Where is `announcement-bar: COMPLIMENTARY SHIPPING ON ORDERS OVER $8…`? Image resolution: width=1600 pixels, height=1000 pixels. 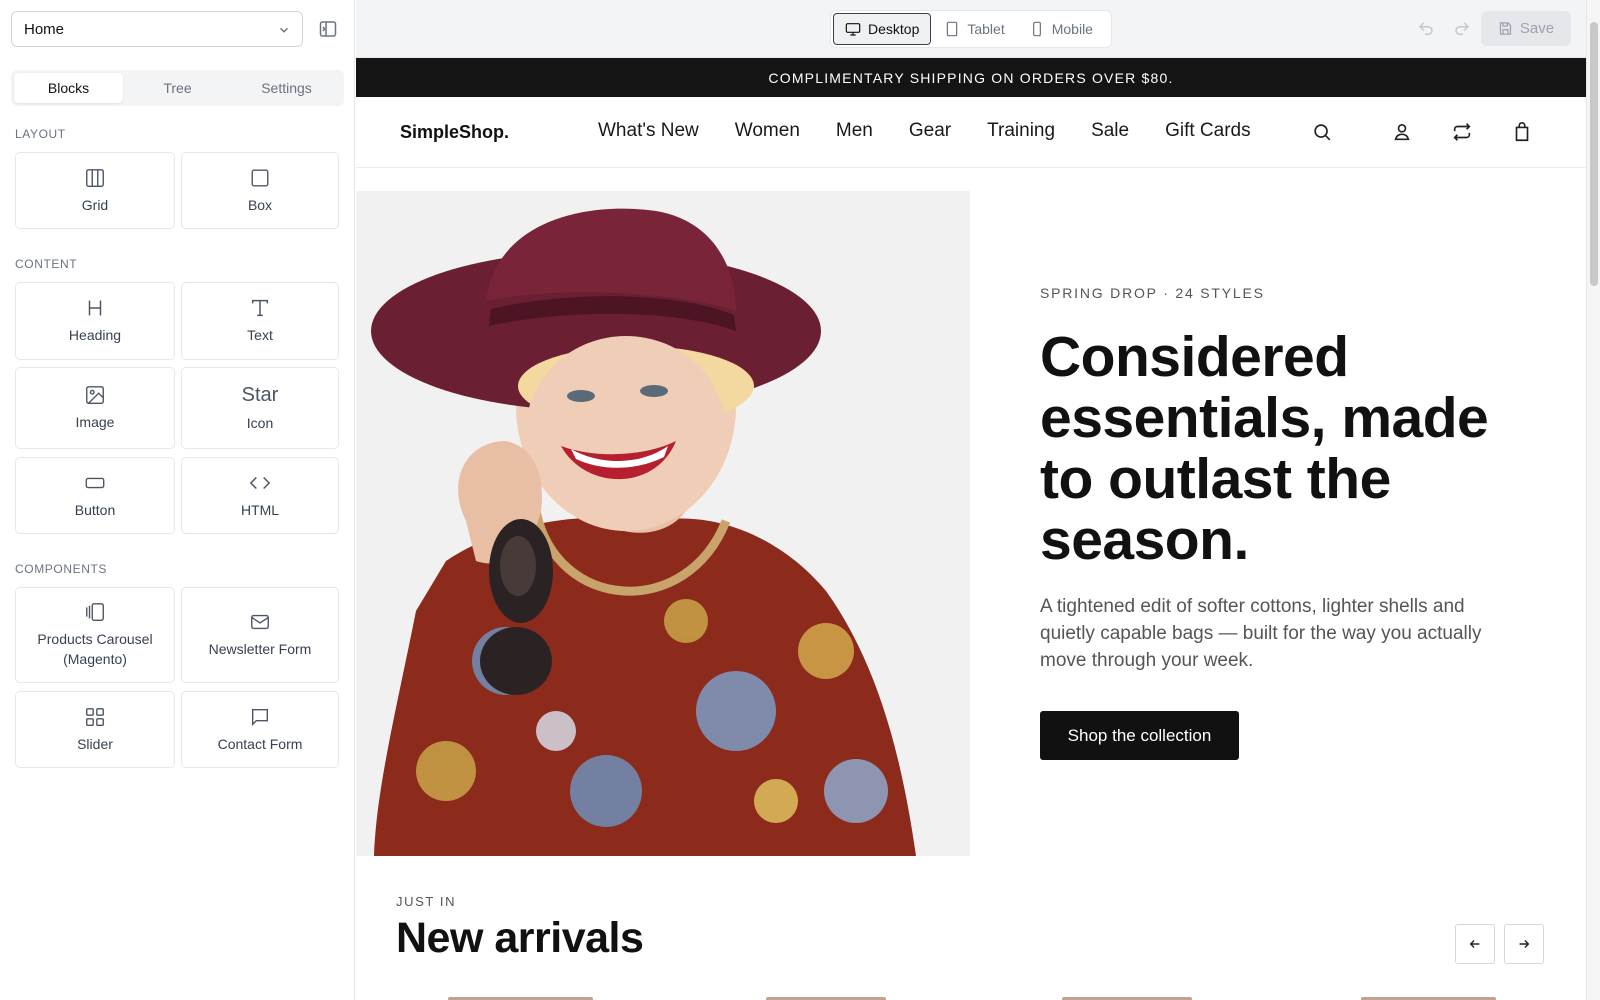
announcement-bar: COMPLIMENTARY SHIPPING ON ORDERS OVER $8… is located at coordinates (971, 77).